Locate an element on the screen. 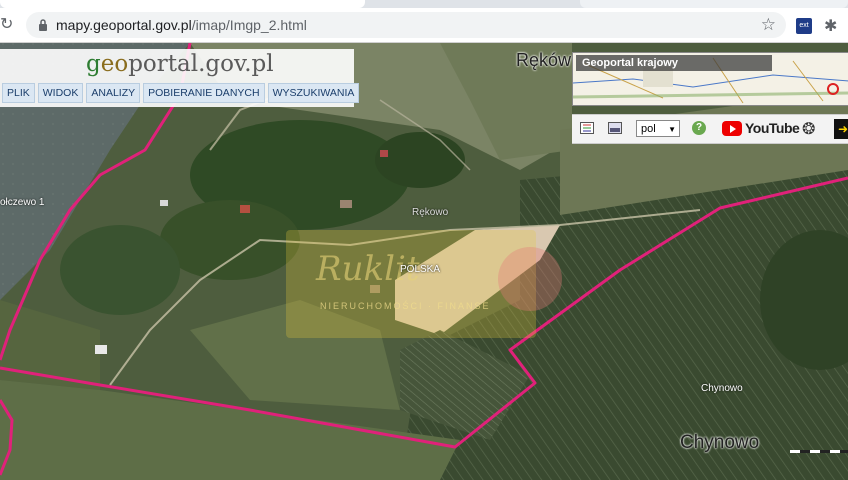  url-path: /imap/Imgp_2.html is located at coordinates (249, 25).